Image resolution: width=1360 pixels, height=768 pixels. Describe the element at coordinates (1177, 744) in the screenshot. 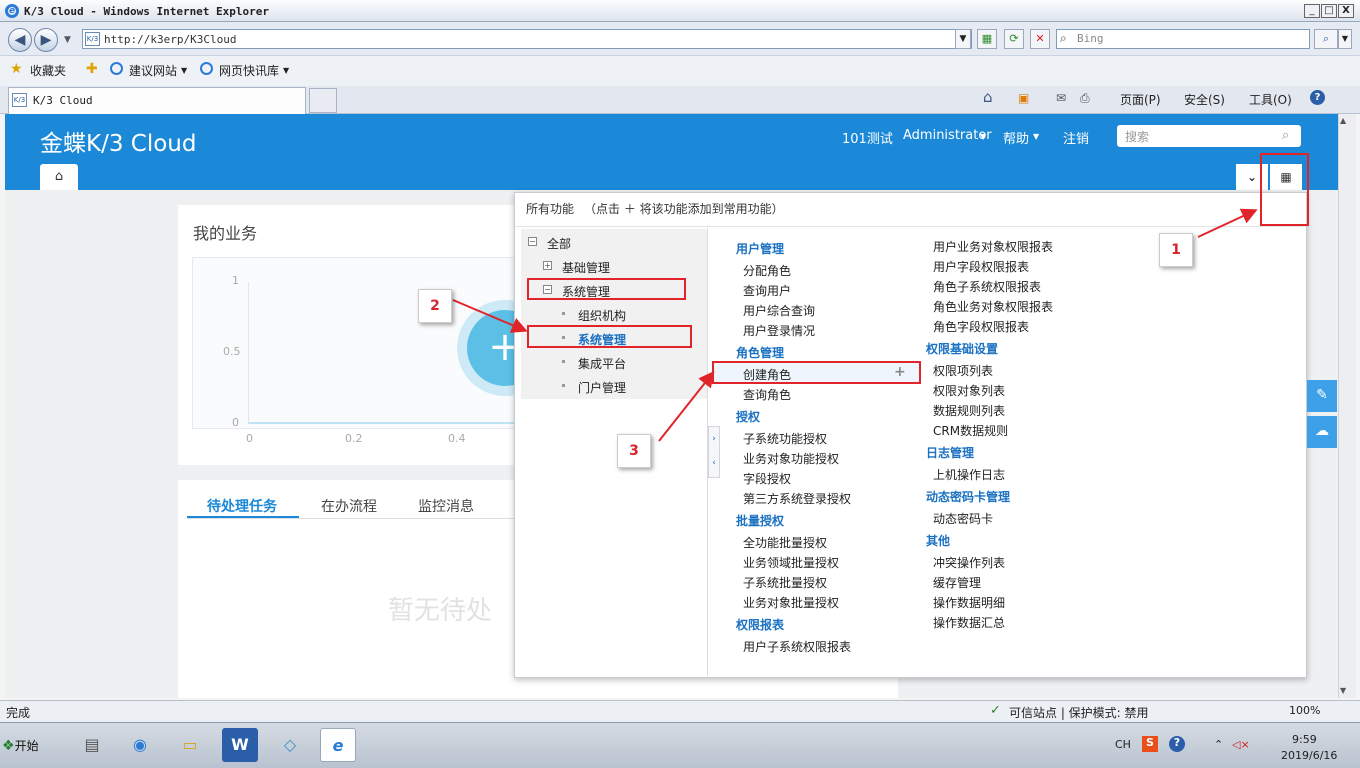

I see `help-tray-icon: ?` at that location.